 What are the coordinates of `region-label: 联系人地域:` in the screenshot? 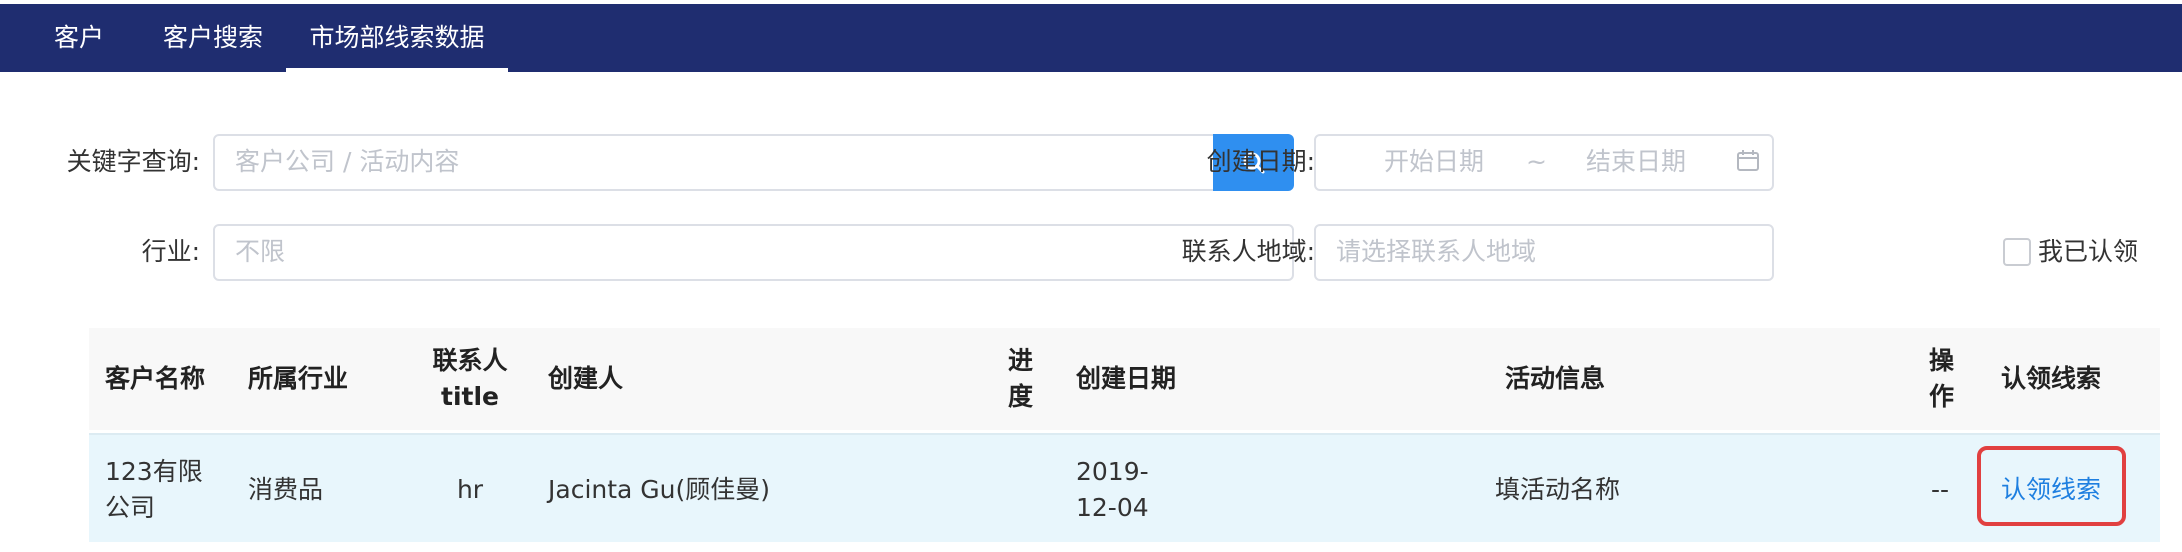 It's located at (1248, 251).